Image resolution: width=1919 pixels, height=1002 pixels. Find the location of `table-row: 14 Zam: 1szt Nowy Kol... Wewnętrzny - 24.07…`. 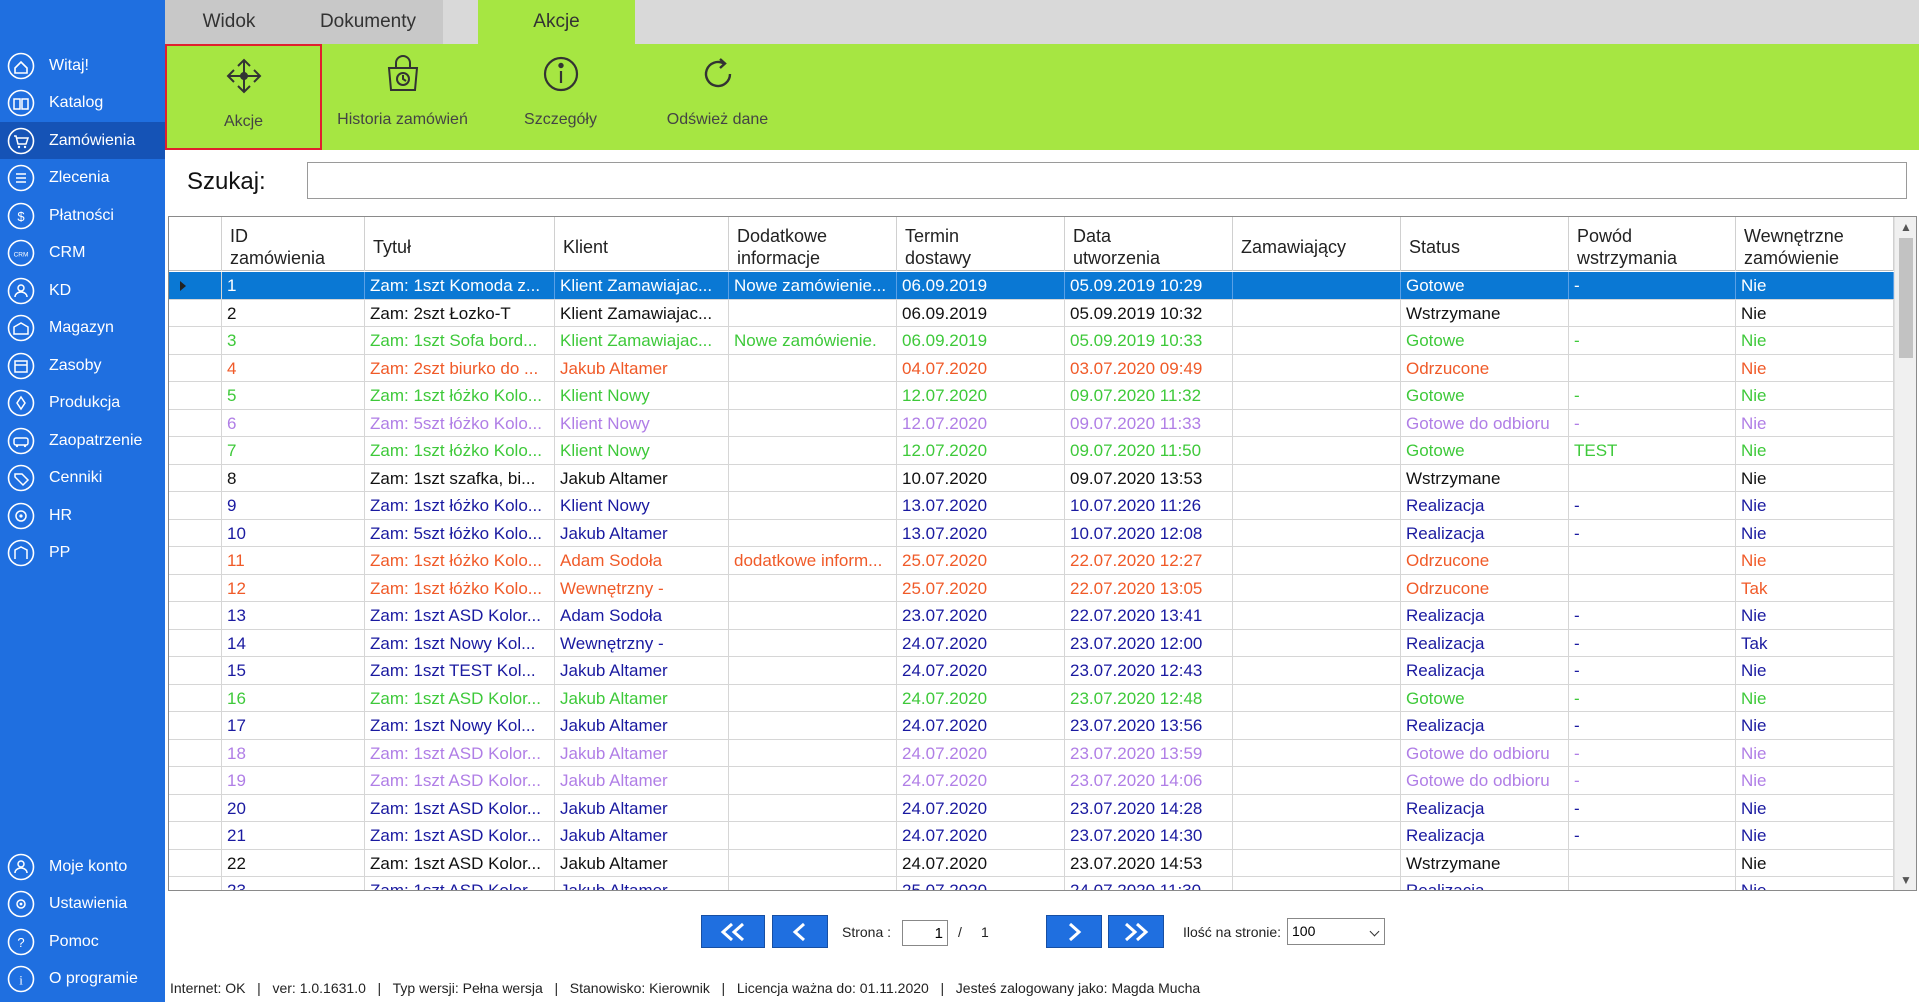

table-row: 14 Zam: 1szt Nowy Kol... Wewnętrzny - 24.07… is located at coordinates (1031, 643).